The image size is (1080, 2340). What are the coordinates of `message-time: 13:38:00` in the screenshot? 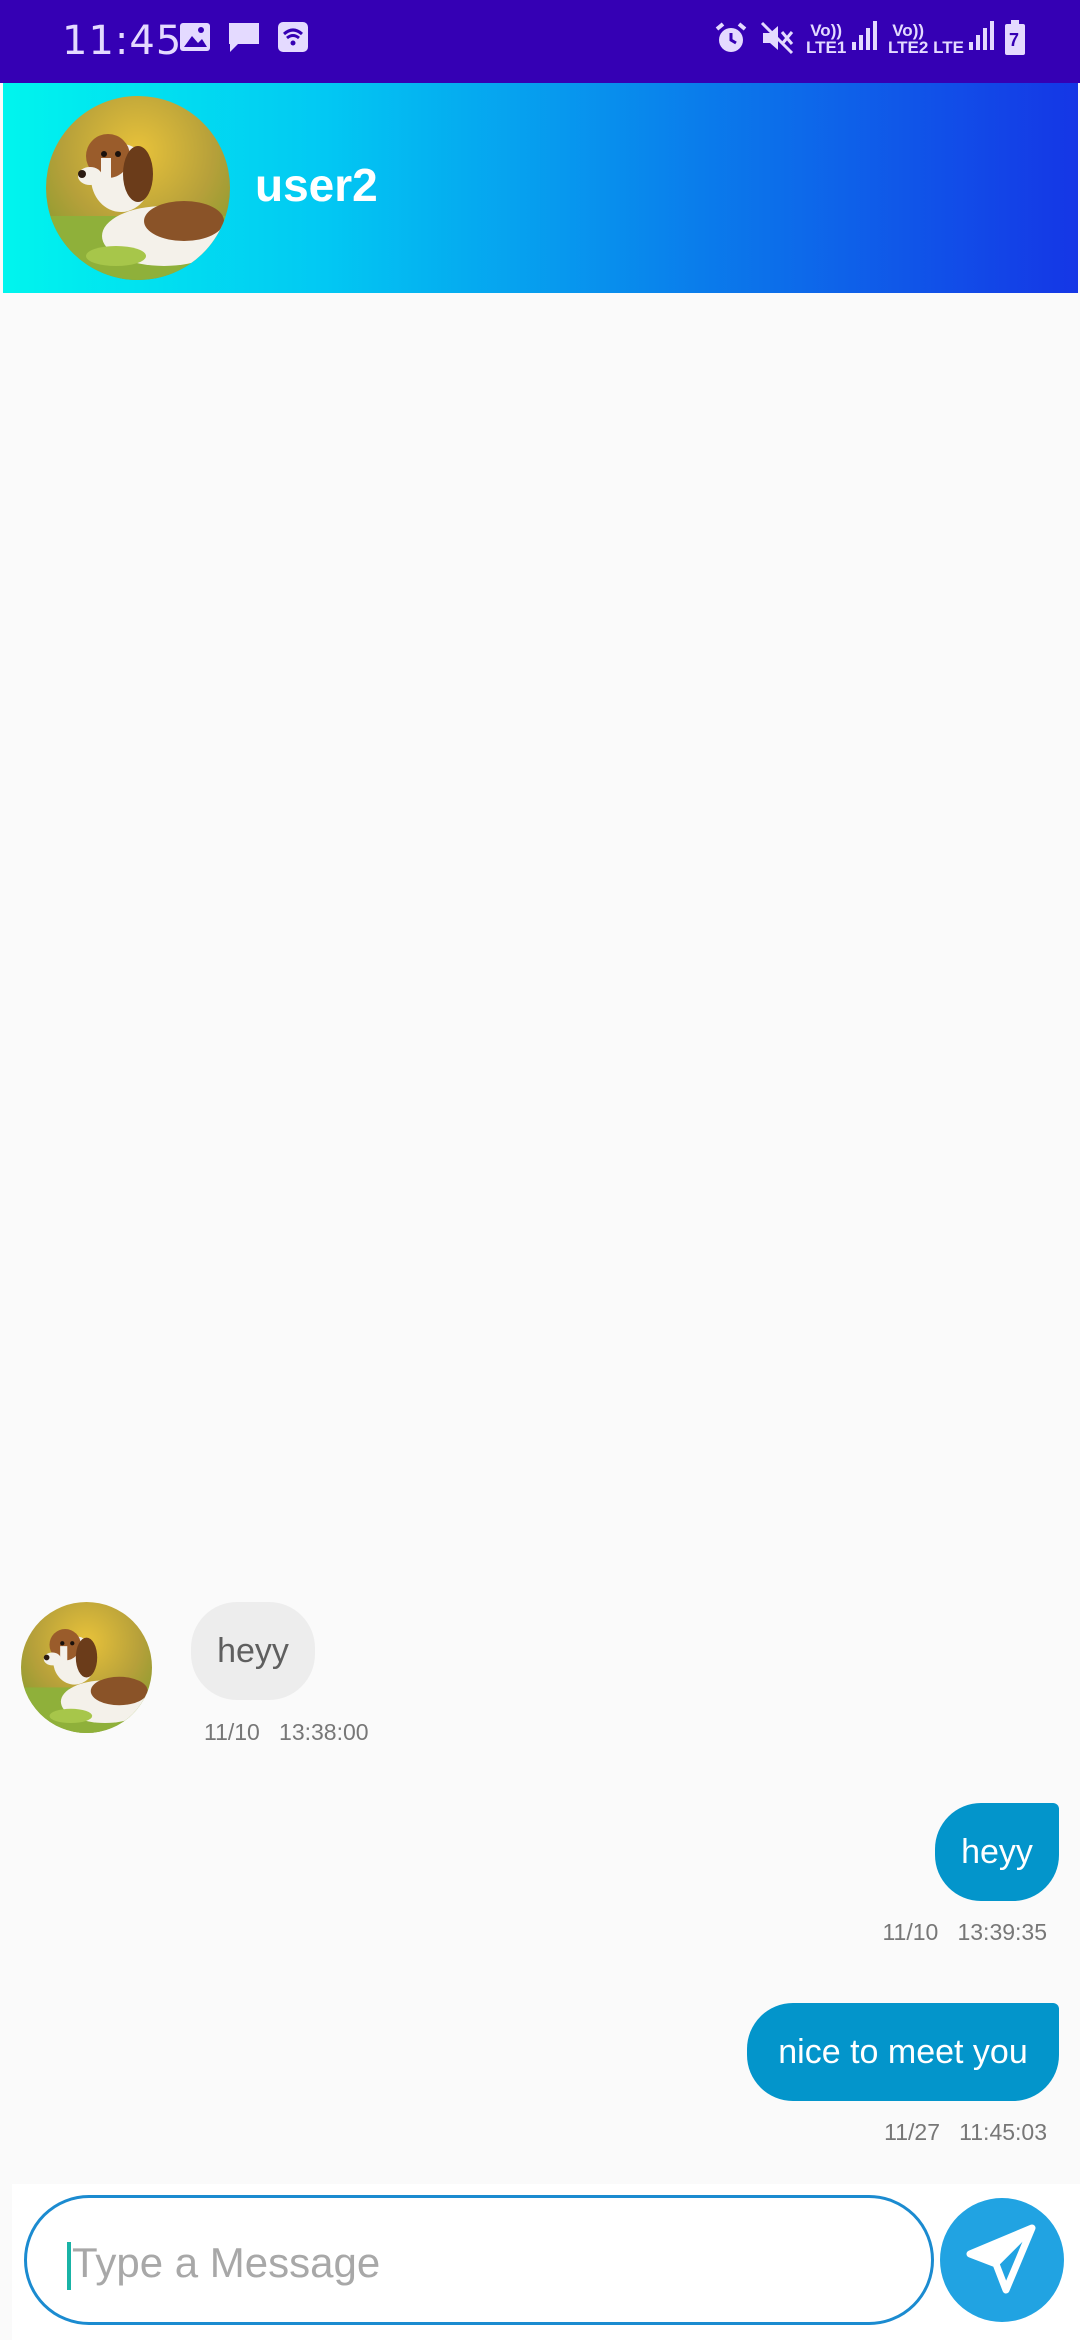 It's located at (324, 1732).